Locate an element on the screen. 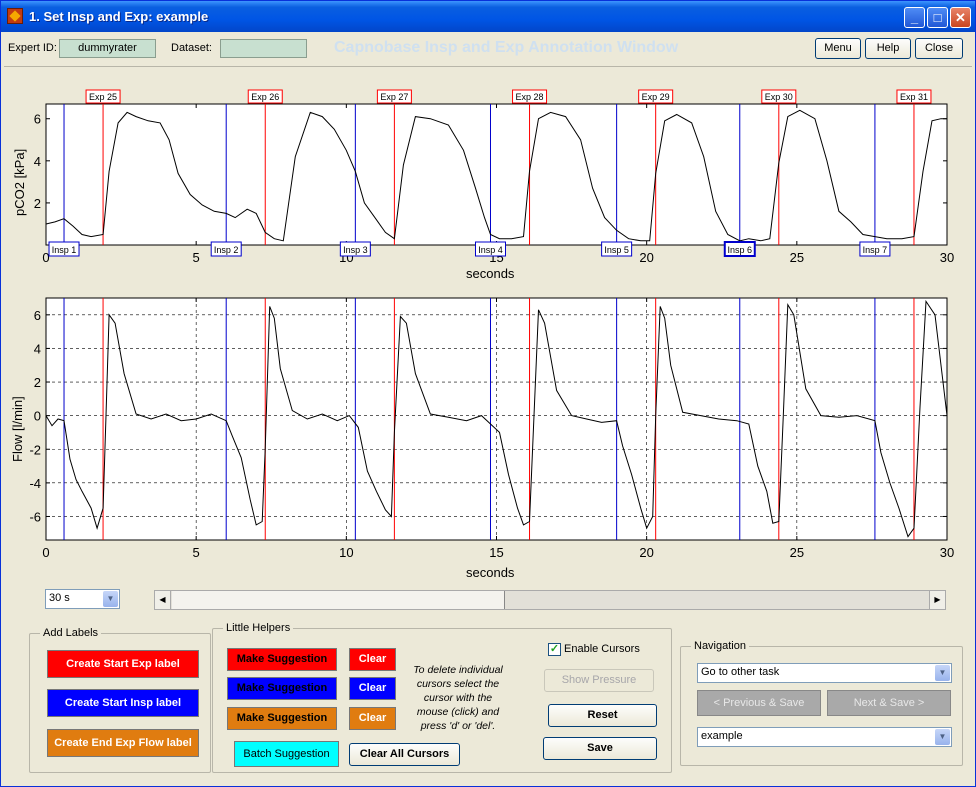  pco2-xlabel: seconds is located at coordinates (490, 273).